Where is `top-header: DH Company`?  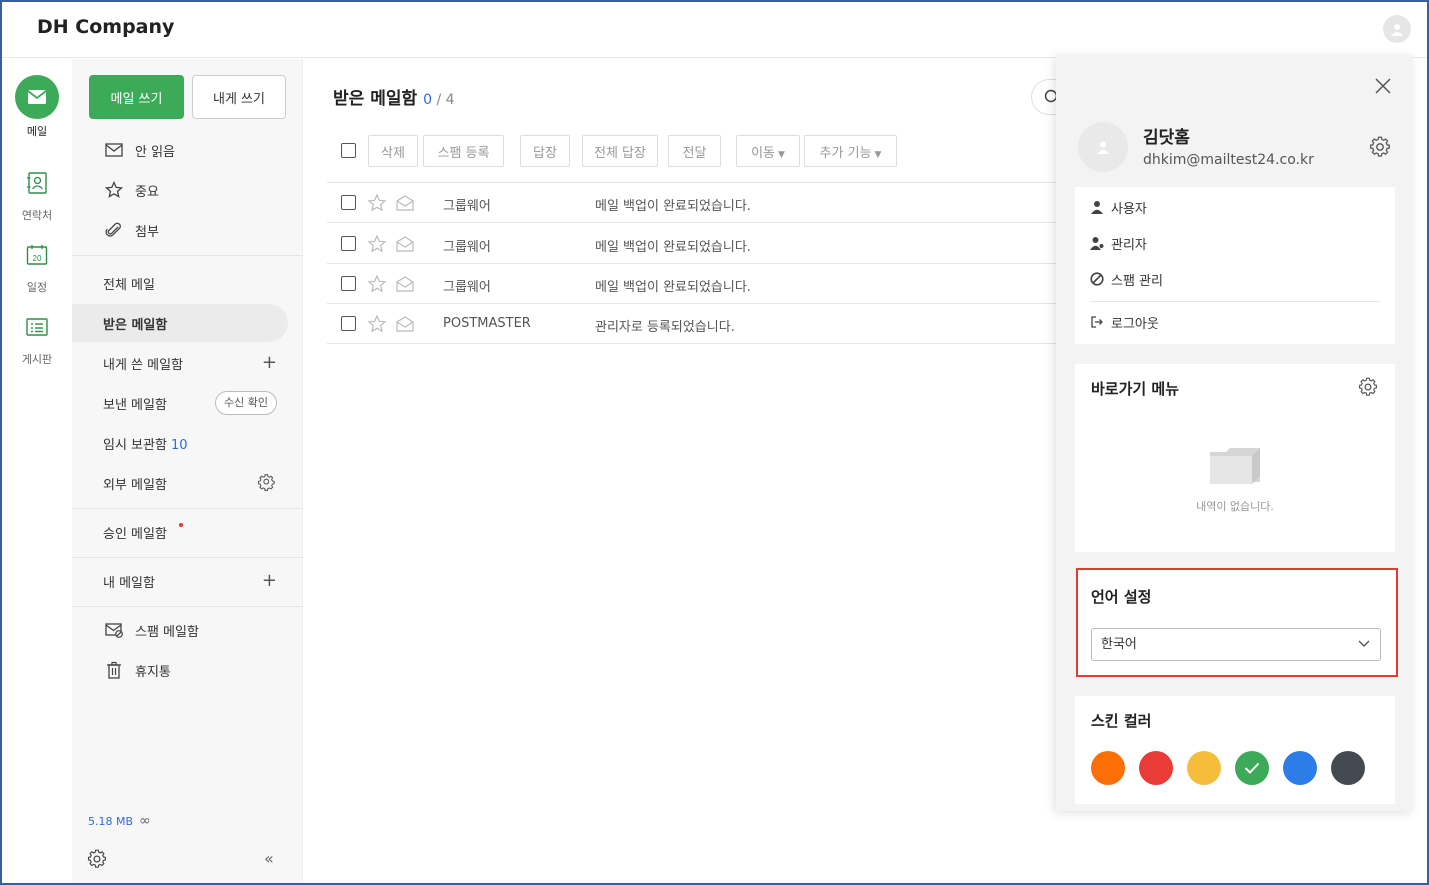 top-header: DH Company is located at coordinates (714, 29).